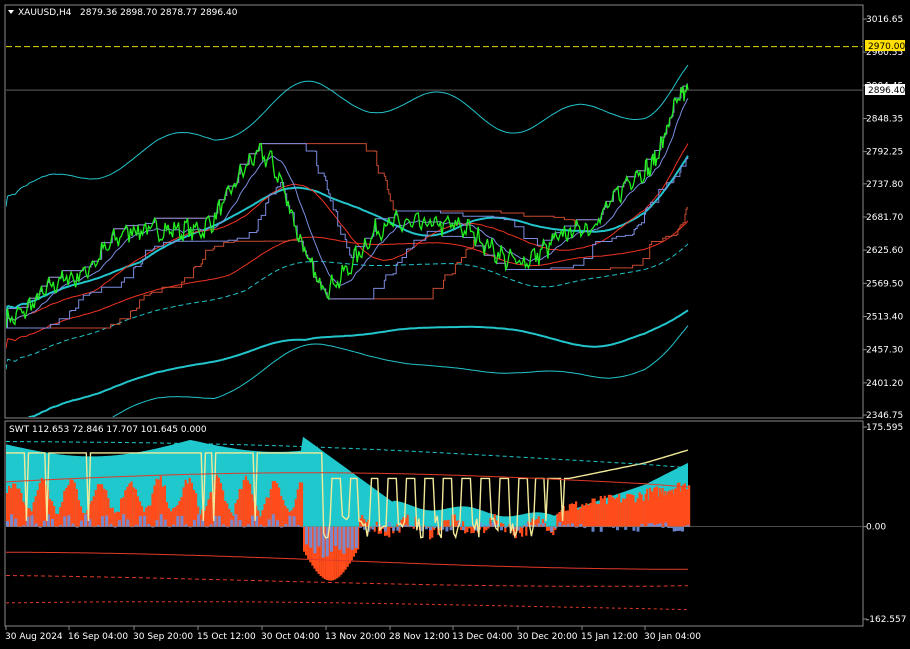 The width and height of the screenshot is (910, 649). Describe the element at coordinates (884, 153) in the screenshot. I see `price-tick-label: 2792.25` at that location.